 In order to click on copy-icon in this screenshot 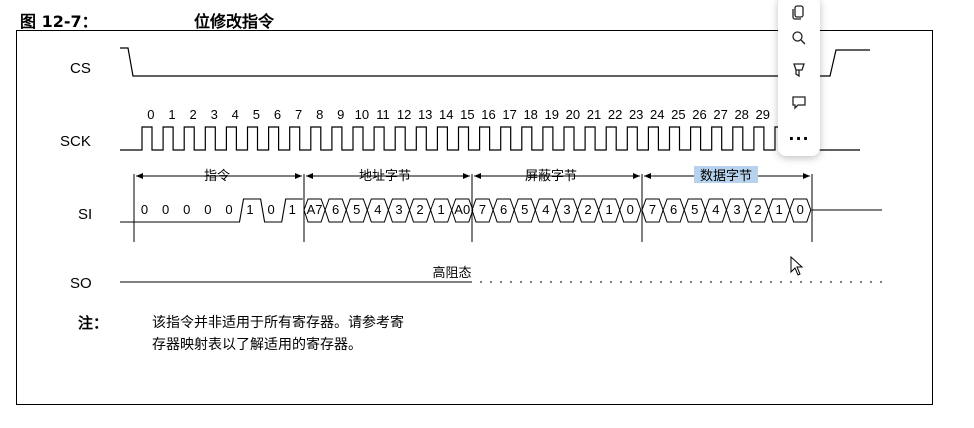, I will do `click(799, 12)`.